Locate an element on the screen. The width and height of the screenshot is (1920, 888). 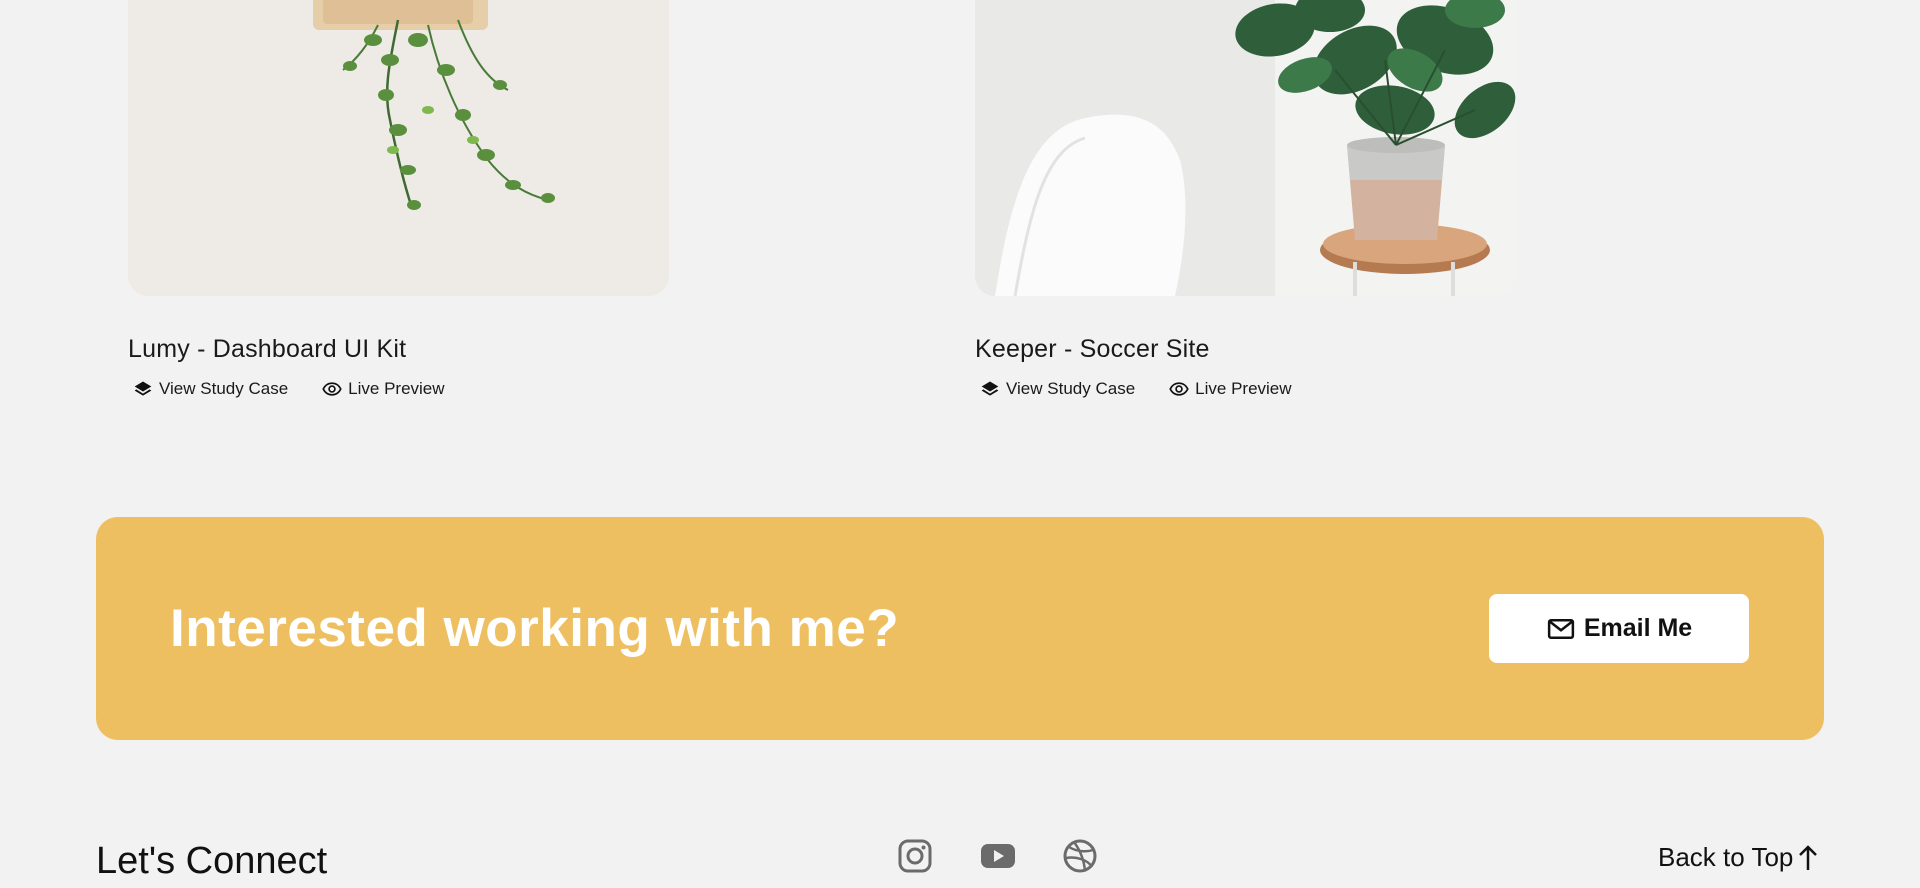
instagram-link is located at coordinates (915, 856).